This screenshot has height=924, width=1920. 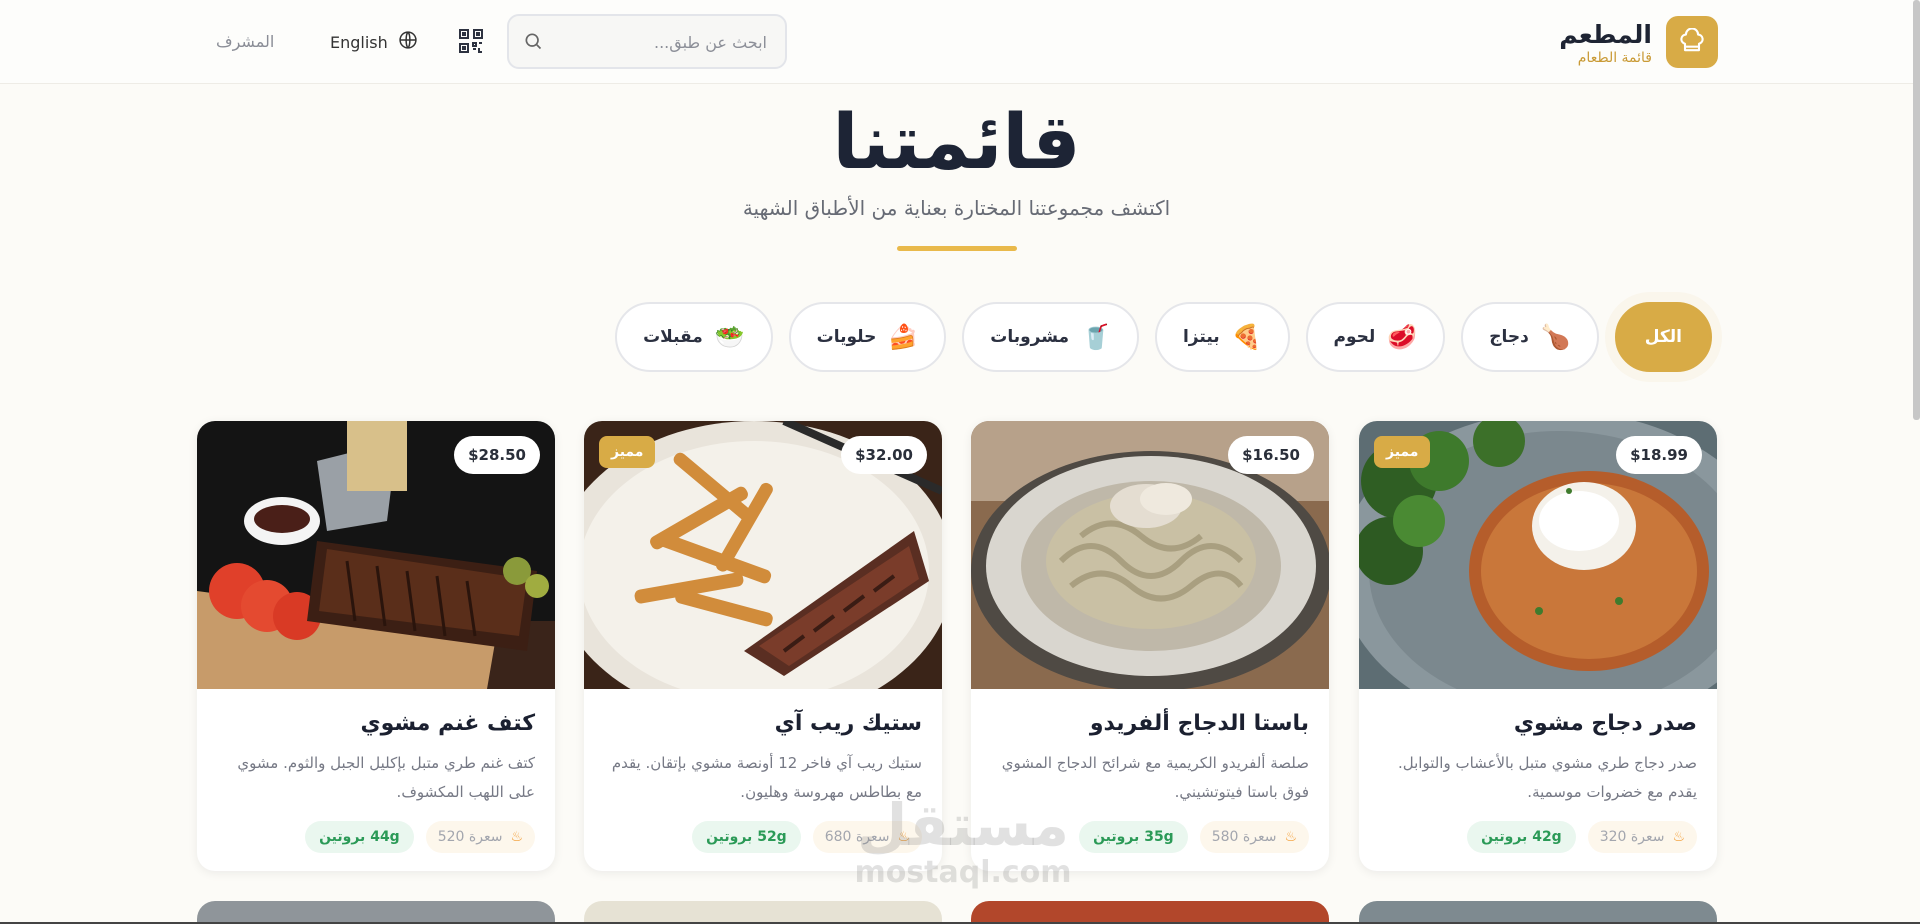 I want to click on nutrition-tags: ♨ 520 سعرة 44g بروتين, so click(x=420, y=837).